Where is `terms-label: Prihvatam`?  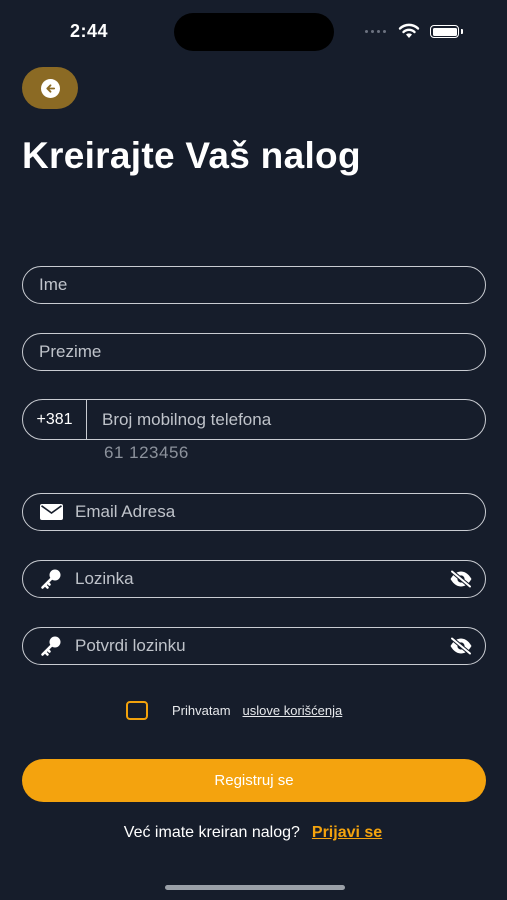
terms-label: Prihvatam is located at coordinates (201, 710).